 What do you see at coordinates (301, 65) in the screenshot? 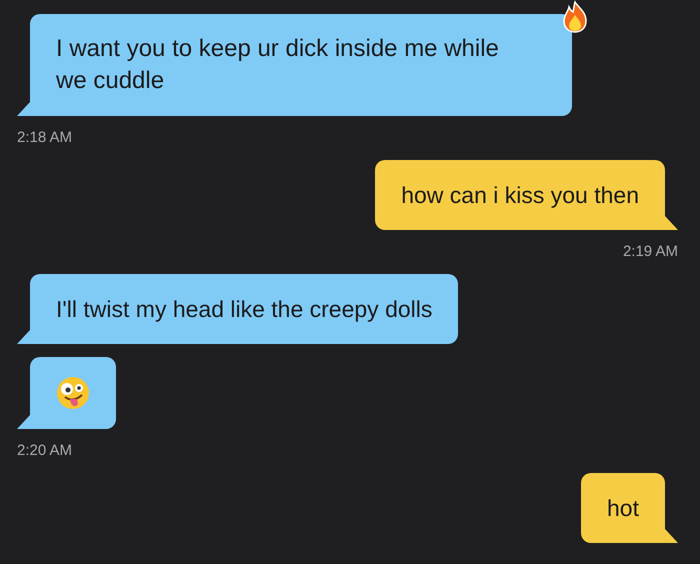
I see `message-bubble: I want you to keep ur dick inside me while we cuddle` at bounding box center [301, 65].